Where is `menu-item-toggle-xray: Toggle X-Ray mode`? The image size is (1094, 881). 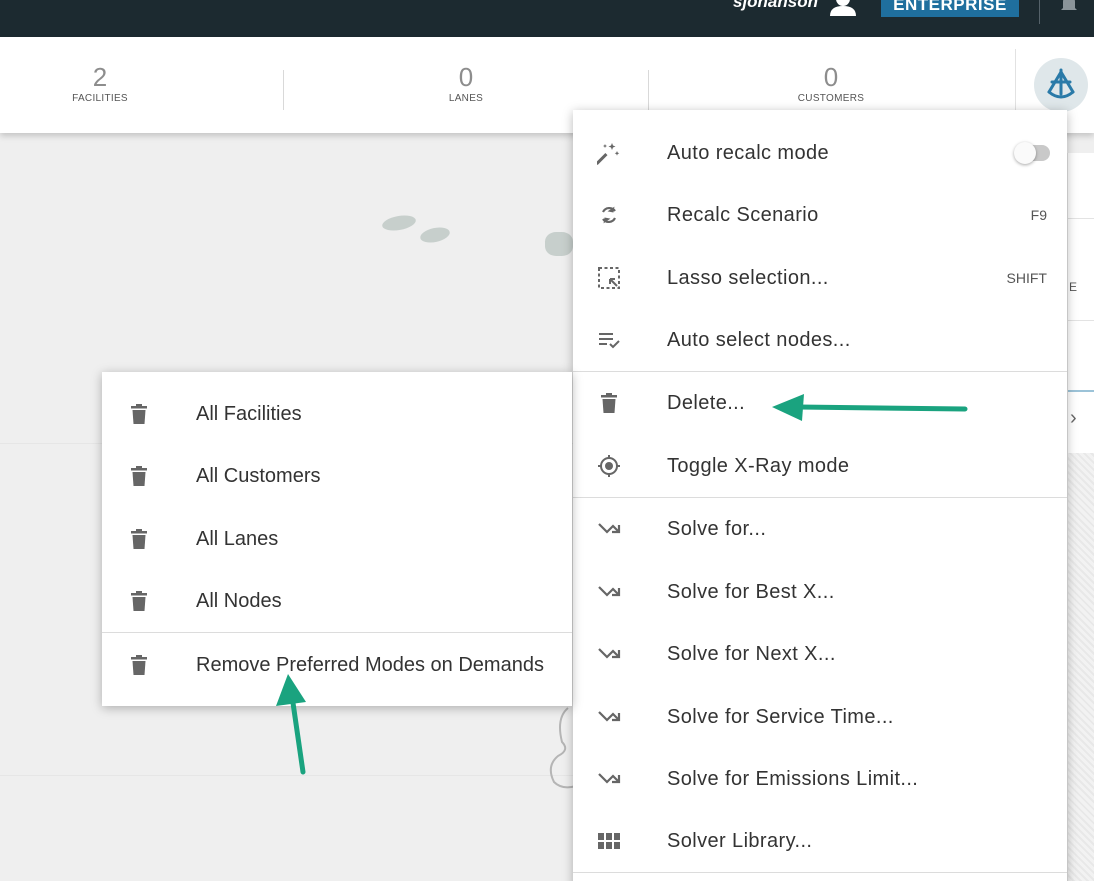
menu-item-toggle-xray: Toggle X-Ray mode is located at coordinates (820, 466).